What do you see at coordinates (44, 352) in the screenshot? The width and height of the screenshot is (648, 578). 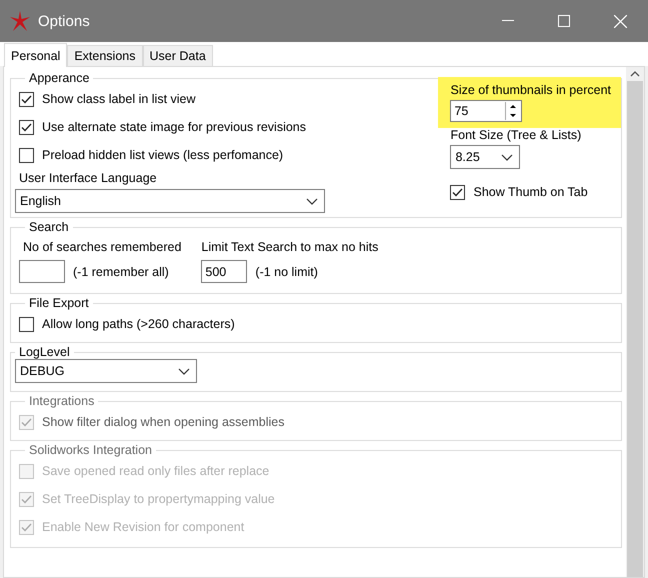 I see `section-title: LogLevel` at bounding box center [44, 352].